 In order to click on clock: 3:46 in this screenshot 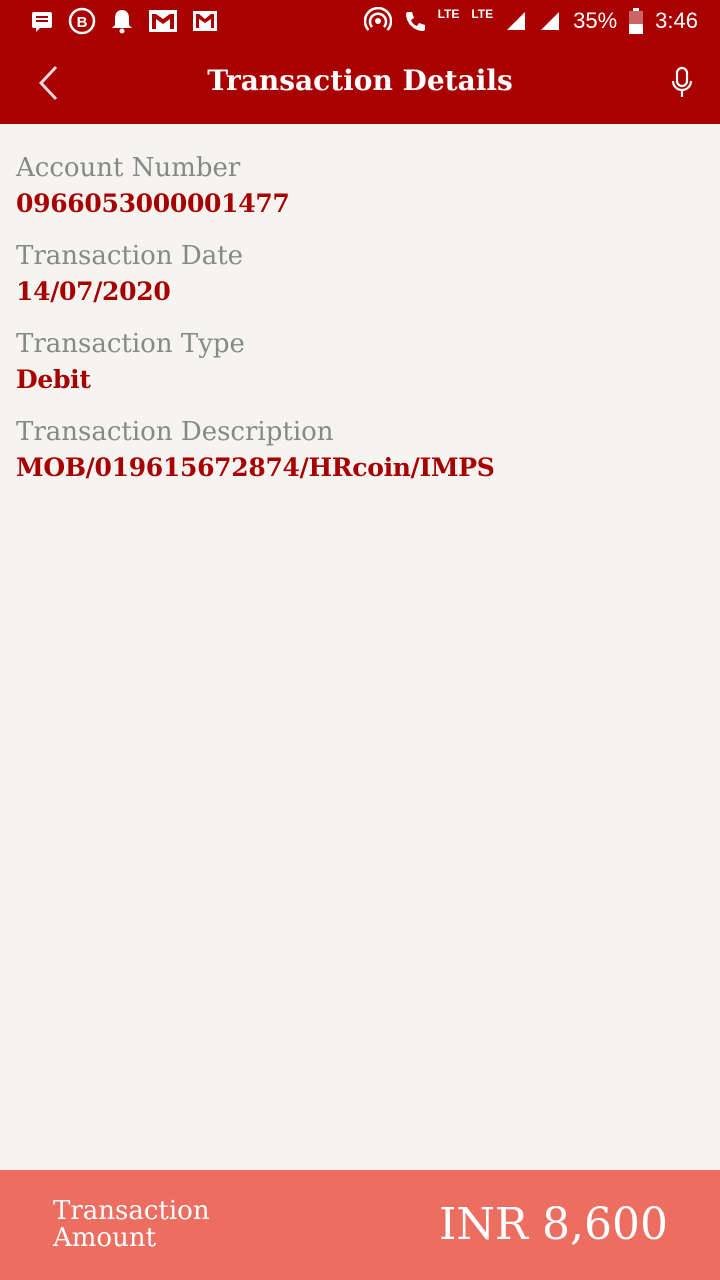, I will do `click(676, 20)`.